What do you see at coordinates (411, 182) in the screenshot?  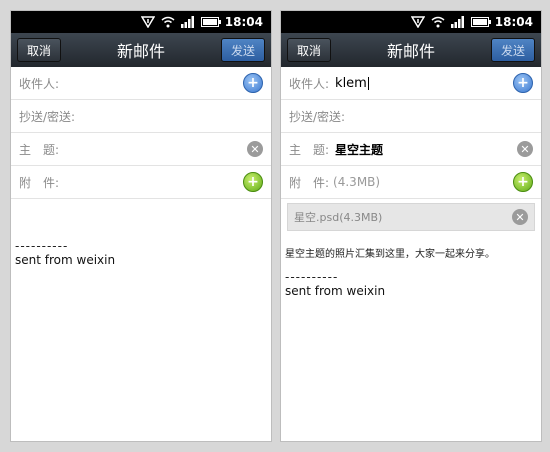 I see `attachment-field: 附 件: (4.3MB) +` at bounding box center [411, 182].